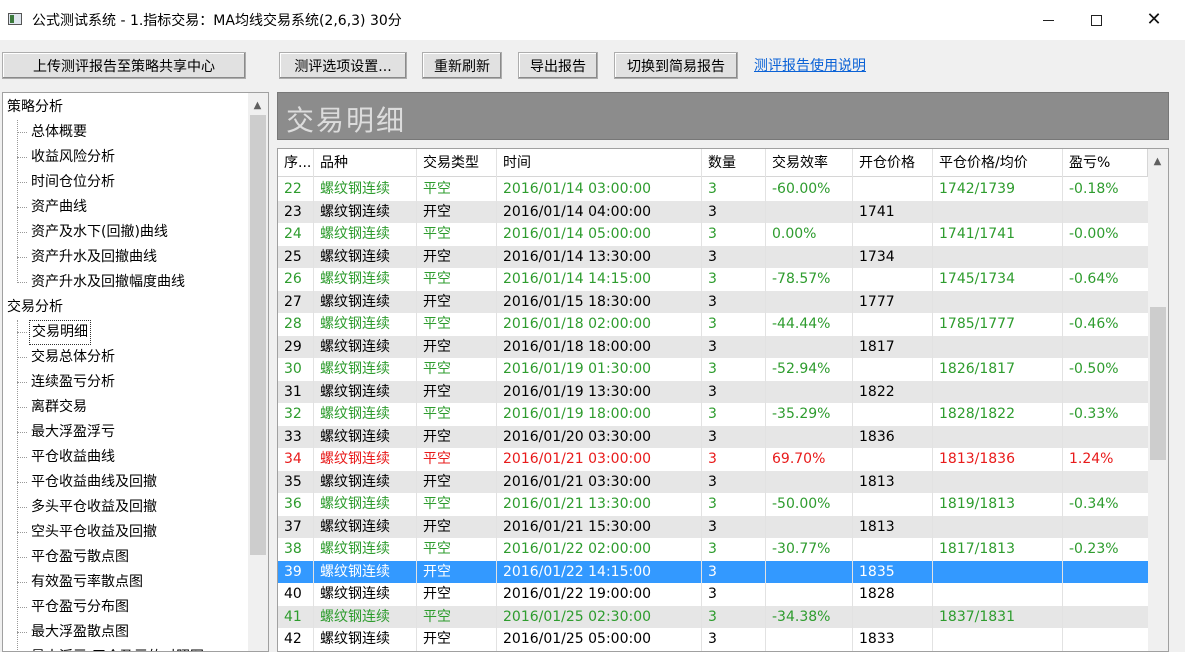 The width and height of the screenshot is (1185, 652). Describe the element at coordinates (810, 65) in the screenshot. I see `help-link: 测评报告使用说明` at that location.